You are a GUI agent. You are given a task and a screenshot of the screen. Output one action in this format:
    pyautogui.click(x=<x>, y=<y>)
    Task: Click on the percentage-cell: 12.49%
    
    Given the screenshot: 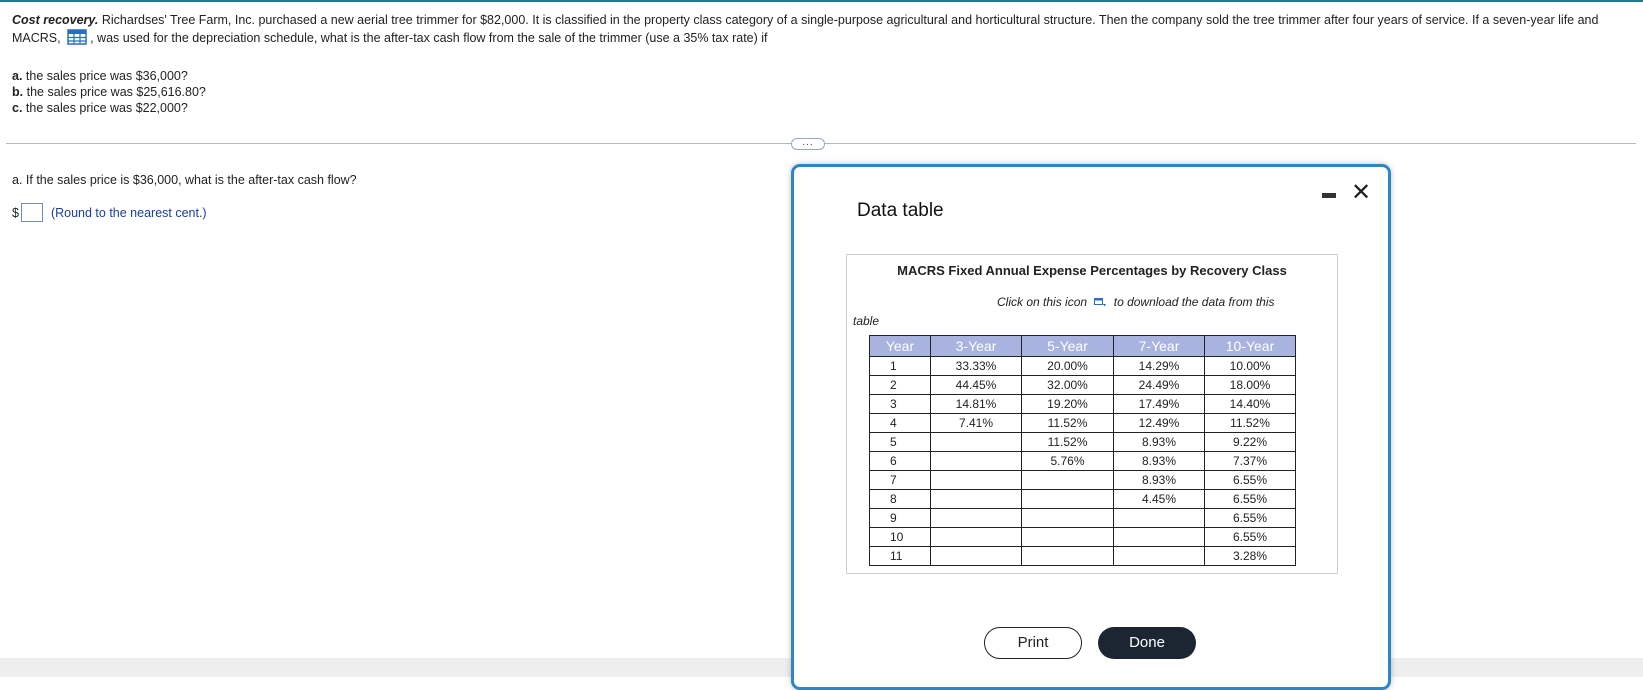 What is the action you would take?
    pyautogui.click(x=1159, y=423)
    